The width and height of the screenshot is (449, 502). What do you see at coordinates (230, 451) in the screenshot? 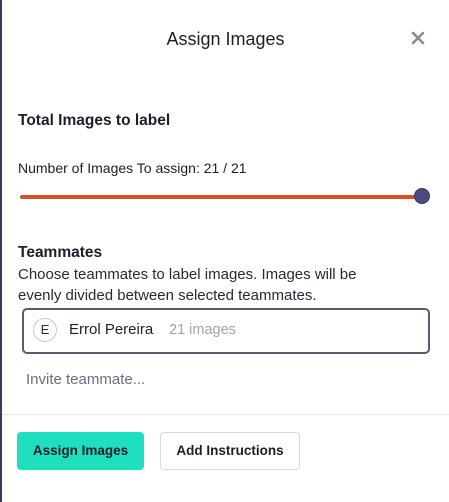
I see `add-instructions-button: Add Instructions` at bounding box center [230, 451].